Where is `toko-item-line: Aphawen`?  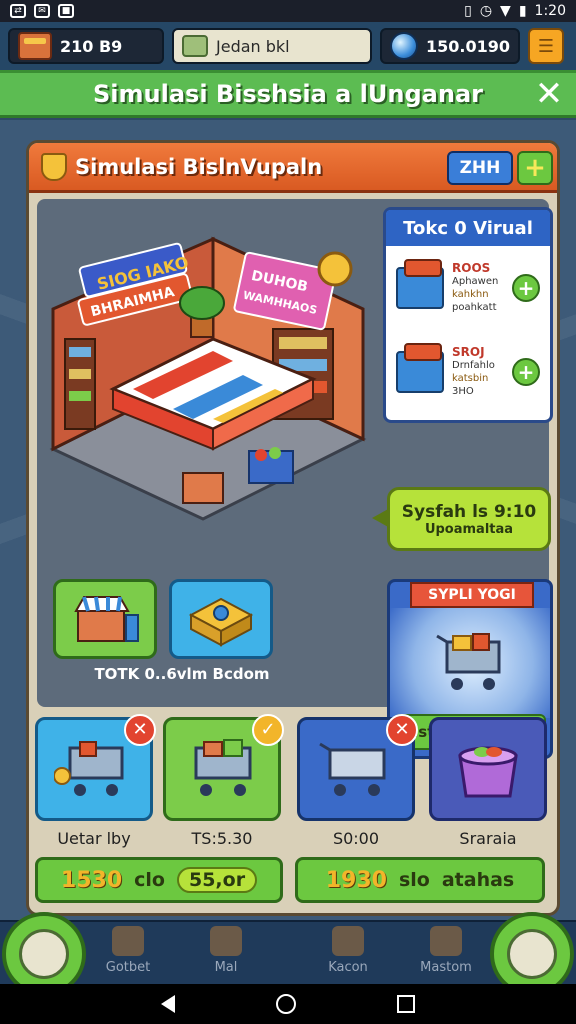 toko-item-line: Aphawen is located at coordinates (475, 281).